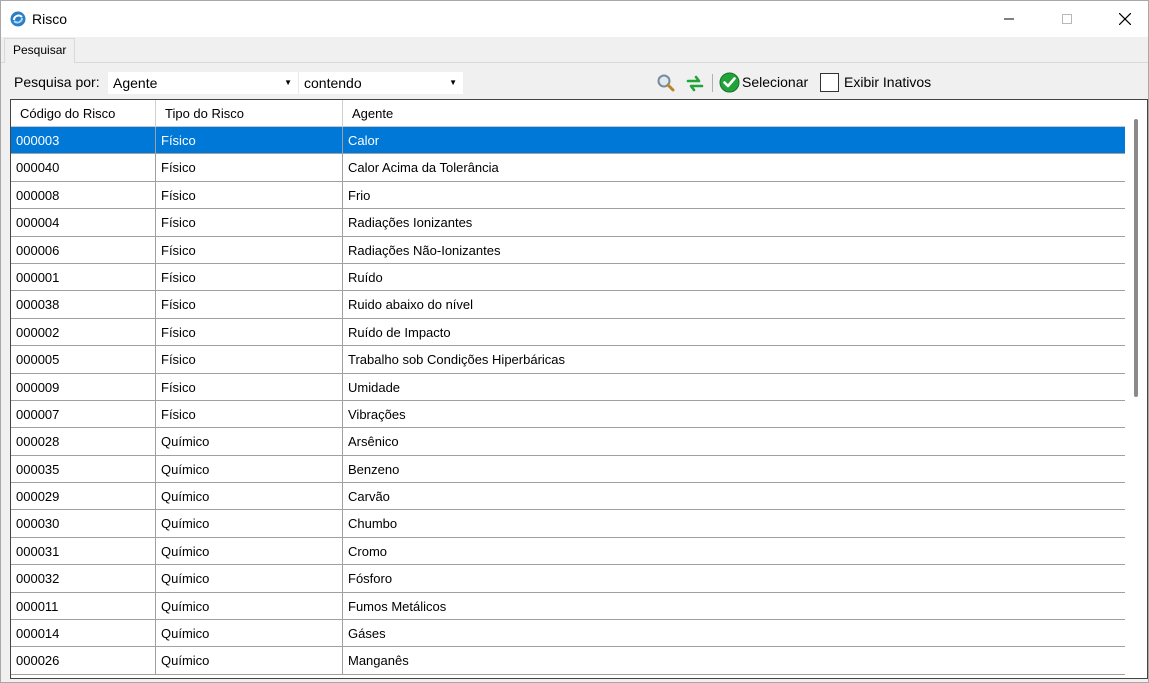  I want to click on search-operator-value: contendo, so click(333, 83).